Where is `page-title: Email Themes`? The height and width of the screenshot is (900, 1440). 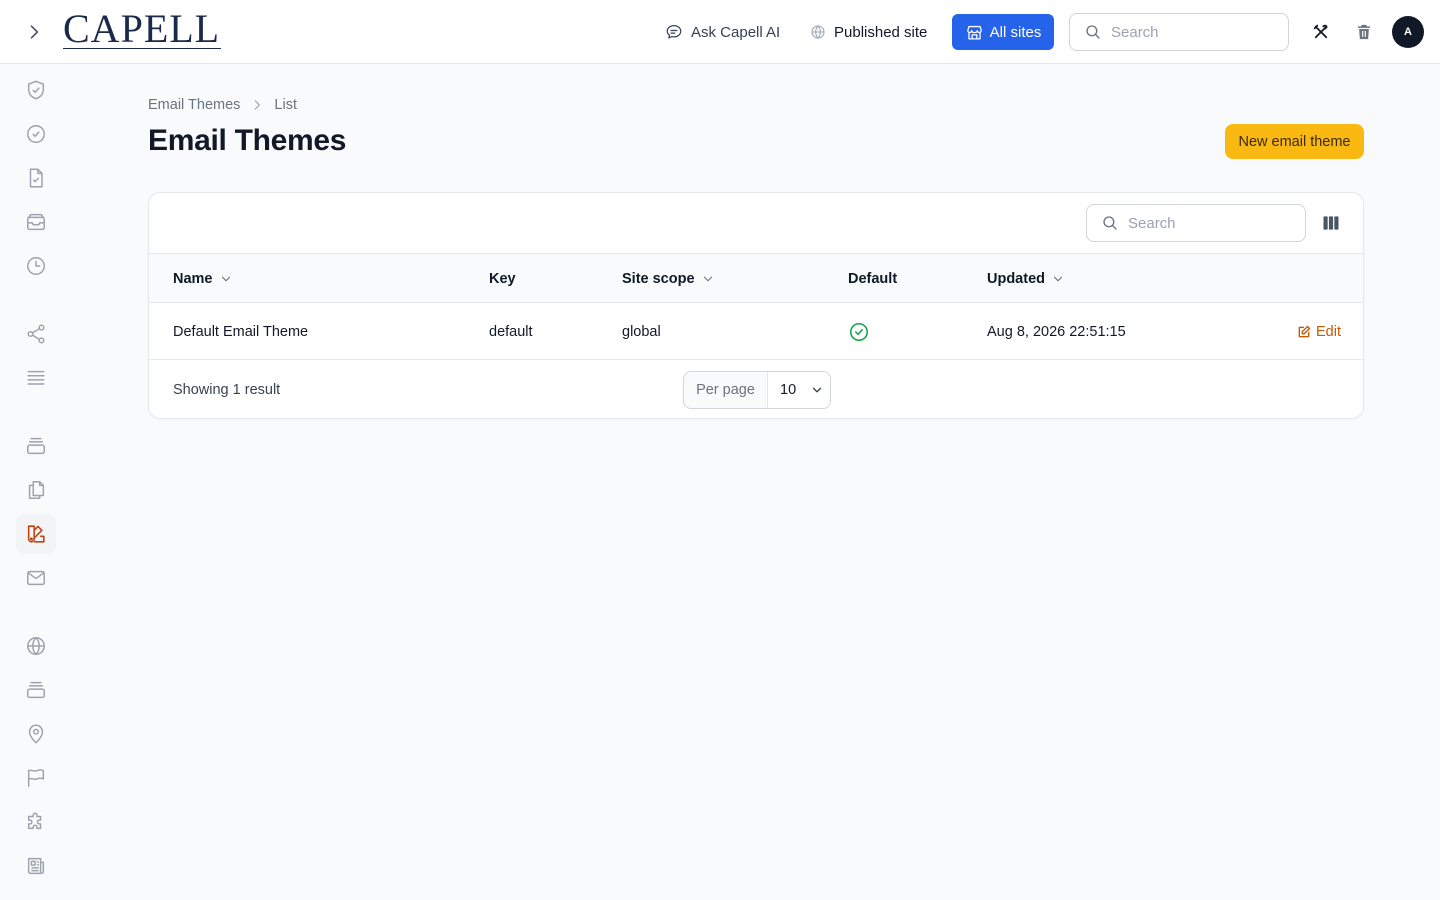
page-title: Email Themes is located at coordinates (247, 140).